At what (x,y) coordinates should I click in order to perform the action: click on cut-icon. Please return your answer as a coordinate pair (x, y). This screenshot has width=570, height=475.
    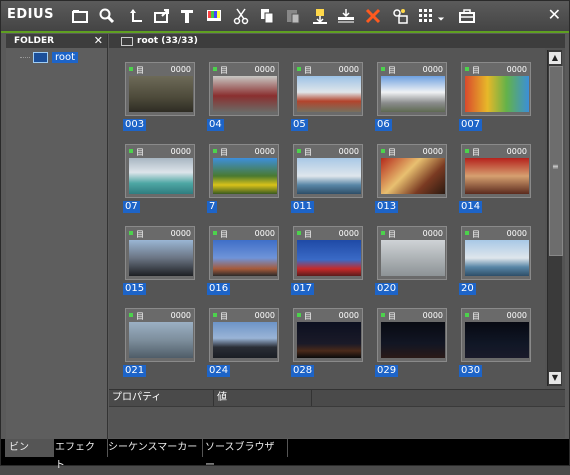
    Looking at the image, I should click on (241, 16).